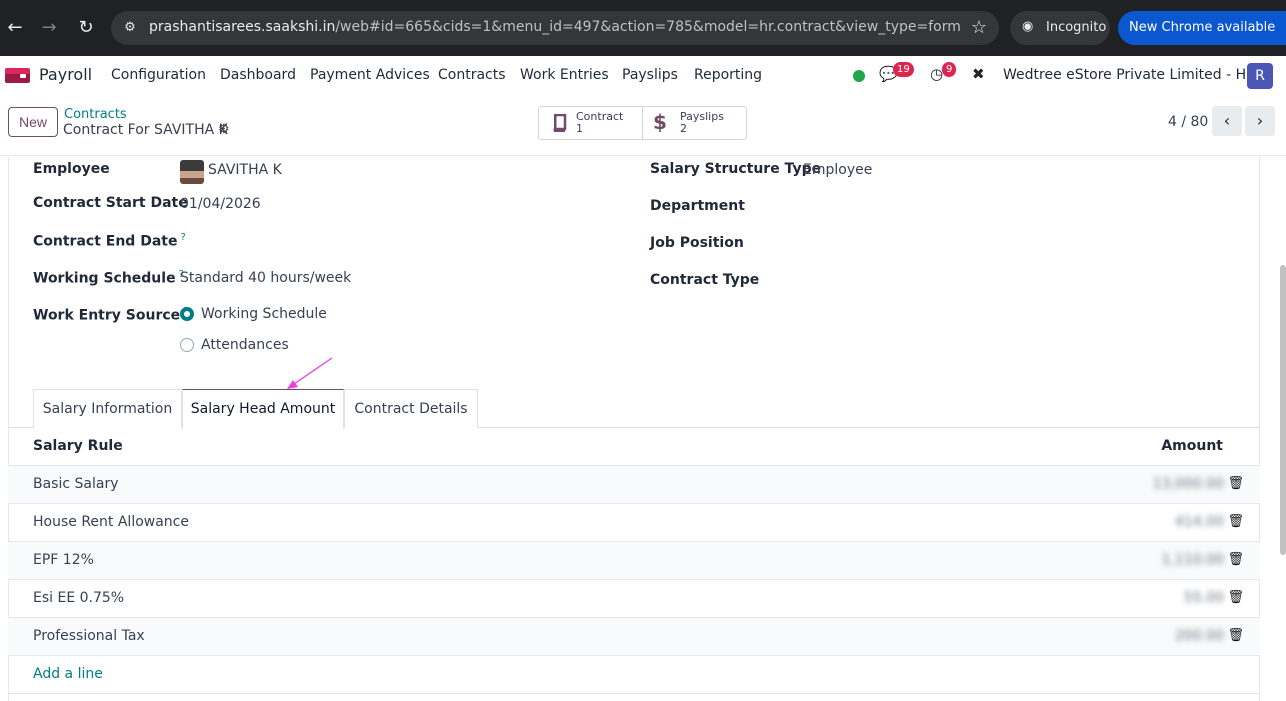 This screenshot has height=701, width=1286. Describe the element at coordinates (108, 278) in the screenshot. I see `working-schedule-label: Working Schedule?` at that location.